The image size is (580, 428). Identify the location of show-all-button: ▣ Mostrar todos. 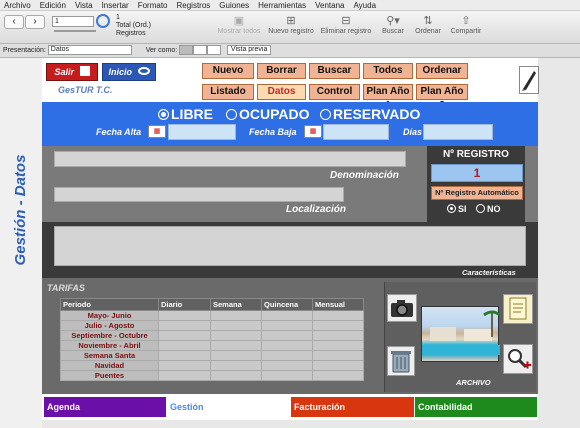
(239, 25).